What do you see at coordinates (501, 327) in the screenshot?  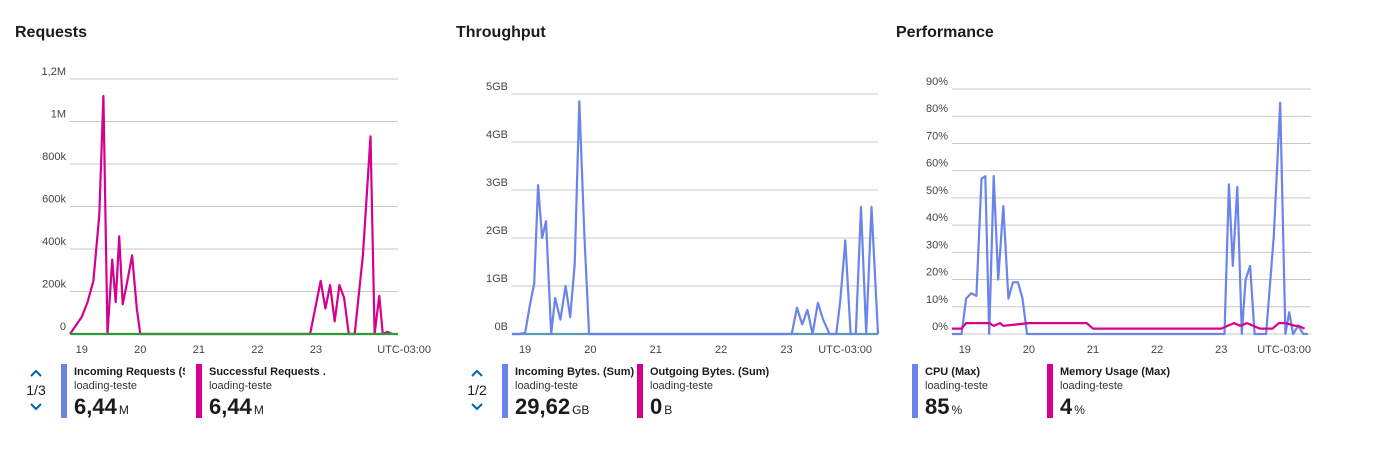 I see `y-tick-label: 0B` at bounding box center [501, 327].